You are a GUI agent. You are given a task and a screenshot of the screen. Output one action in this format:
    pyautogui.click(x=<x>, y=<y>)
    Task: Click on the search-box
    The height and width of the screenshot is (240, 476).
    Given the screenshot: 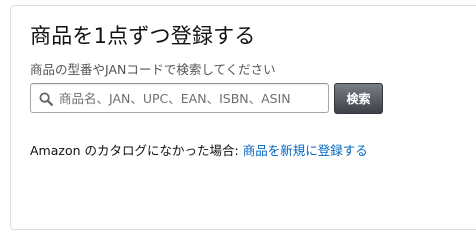 What is the action you would take?
    pyautogui.click(x=179, y=98)
    